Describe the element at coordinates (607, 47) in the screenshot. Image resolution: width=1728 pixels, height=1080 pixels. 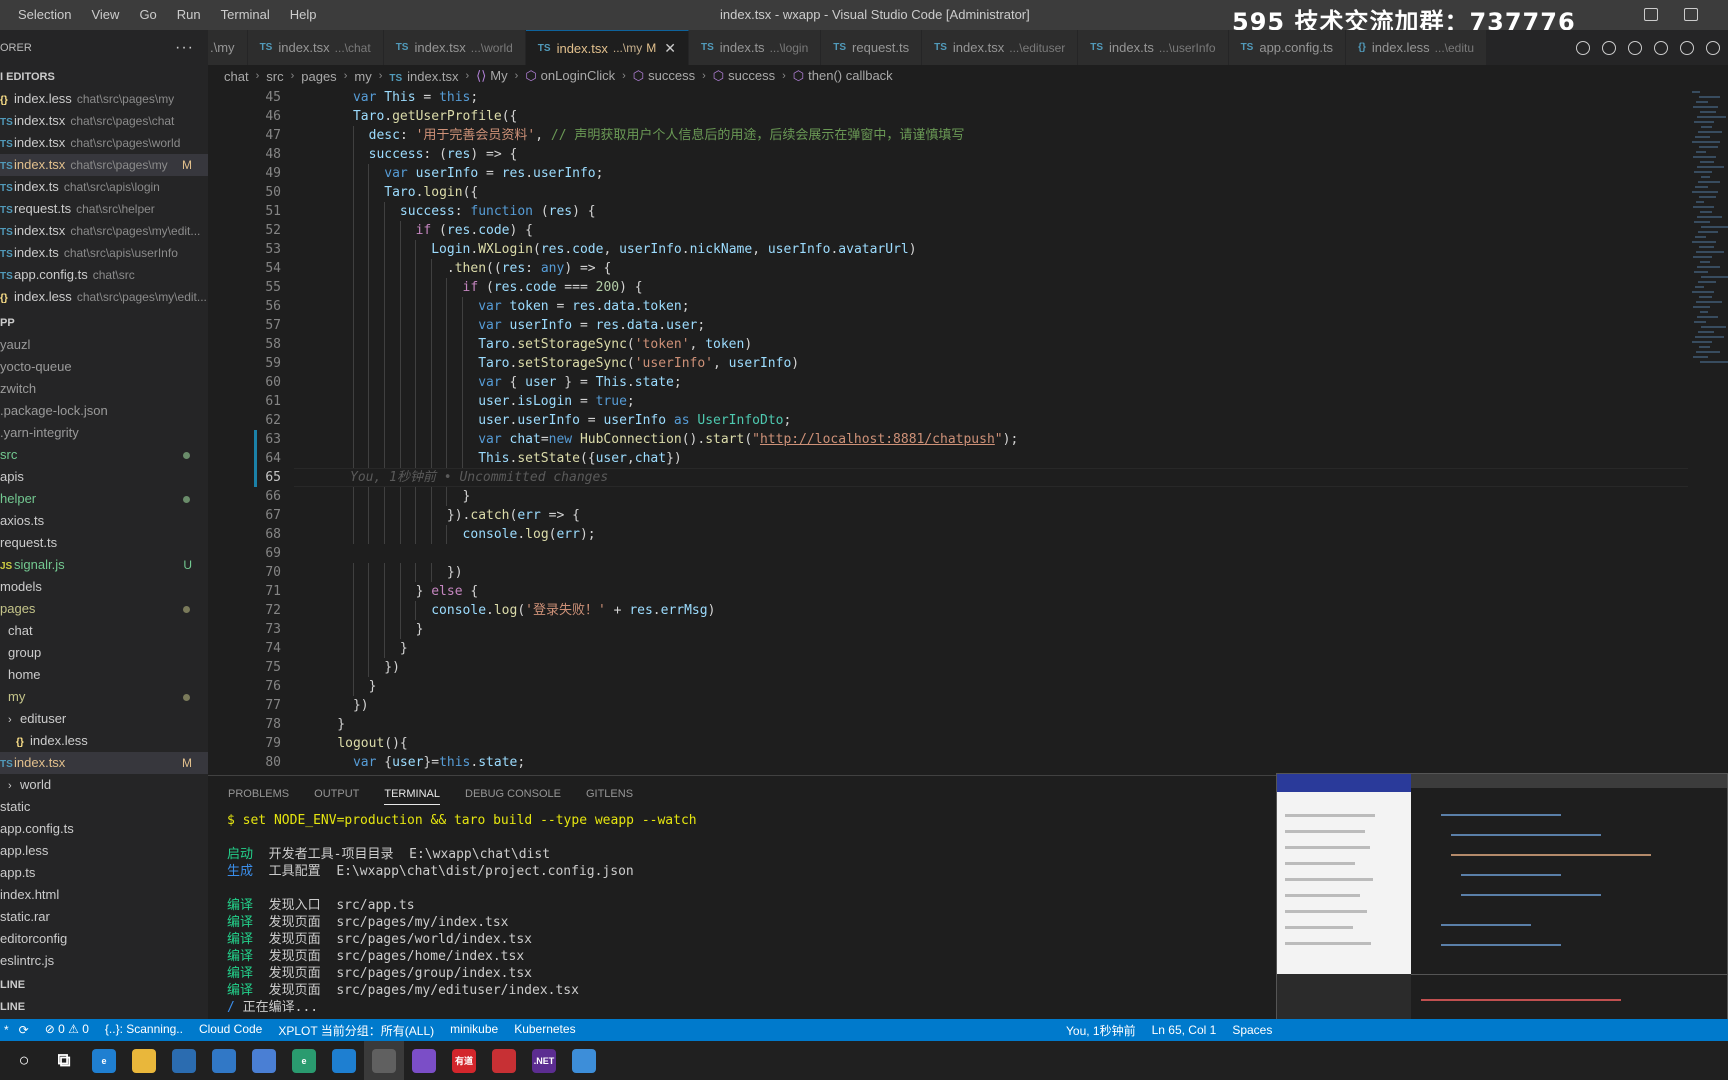
I see `editor-tab: TS index.tsx ...\my M ✕` at that location.